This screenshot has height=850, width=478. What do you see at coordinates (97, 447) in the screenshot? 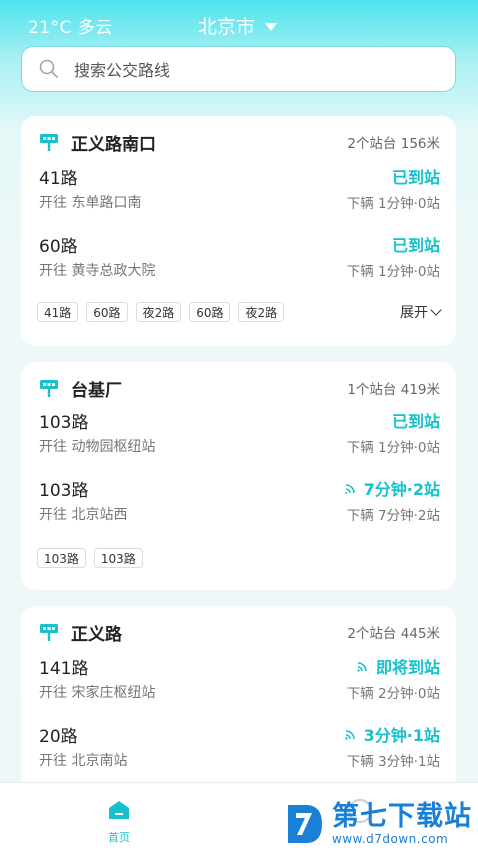
I see `route-destination: 开往 动物园枢纽站` at bounding box center [97, 447].